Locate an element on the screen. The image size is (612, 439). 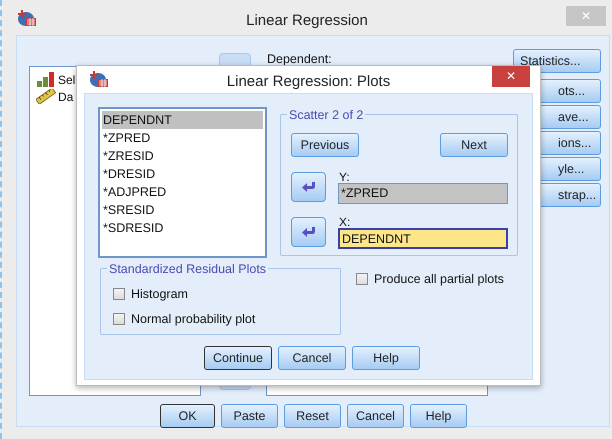
field-label: Dependent: is located at coordinates (299, 59).